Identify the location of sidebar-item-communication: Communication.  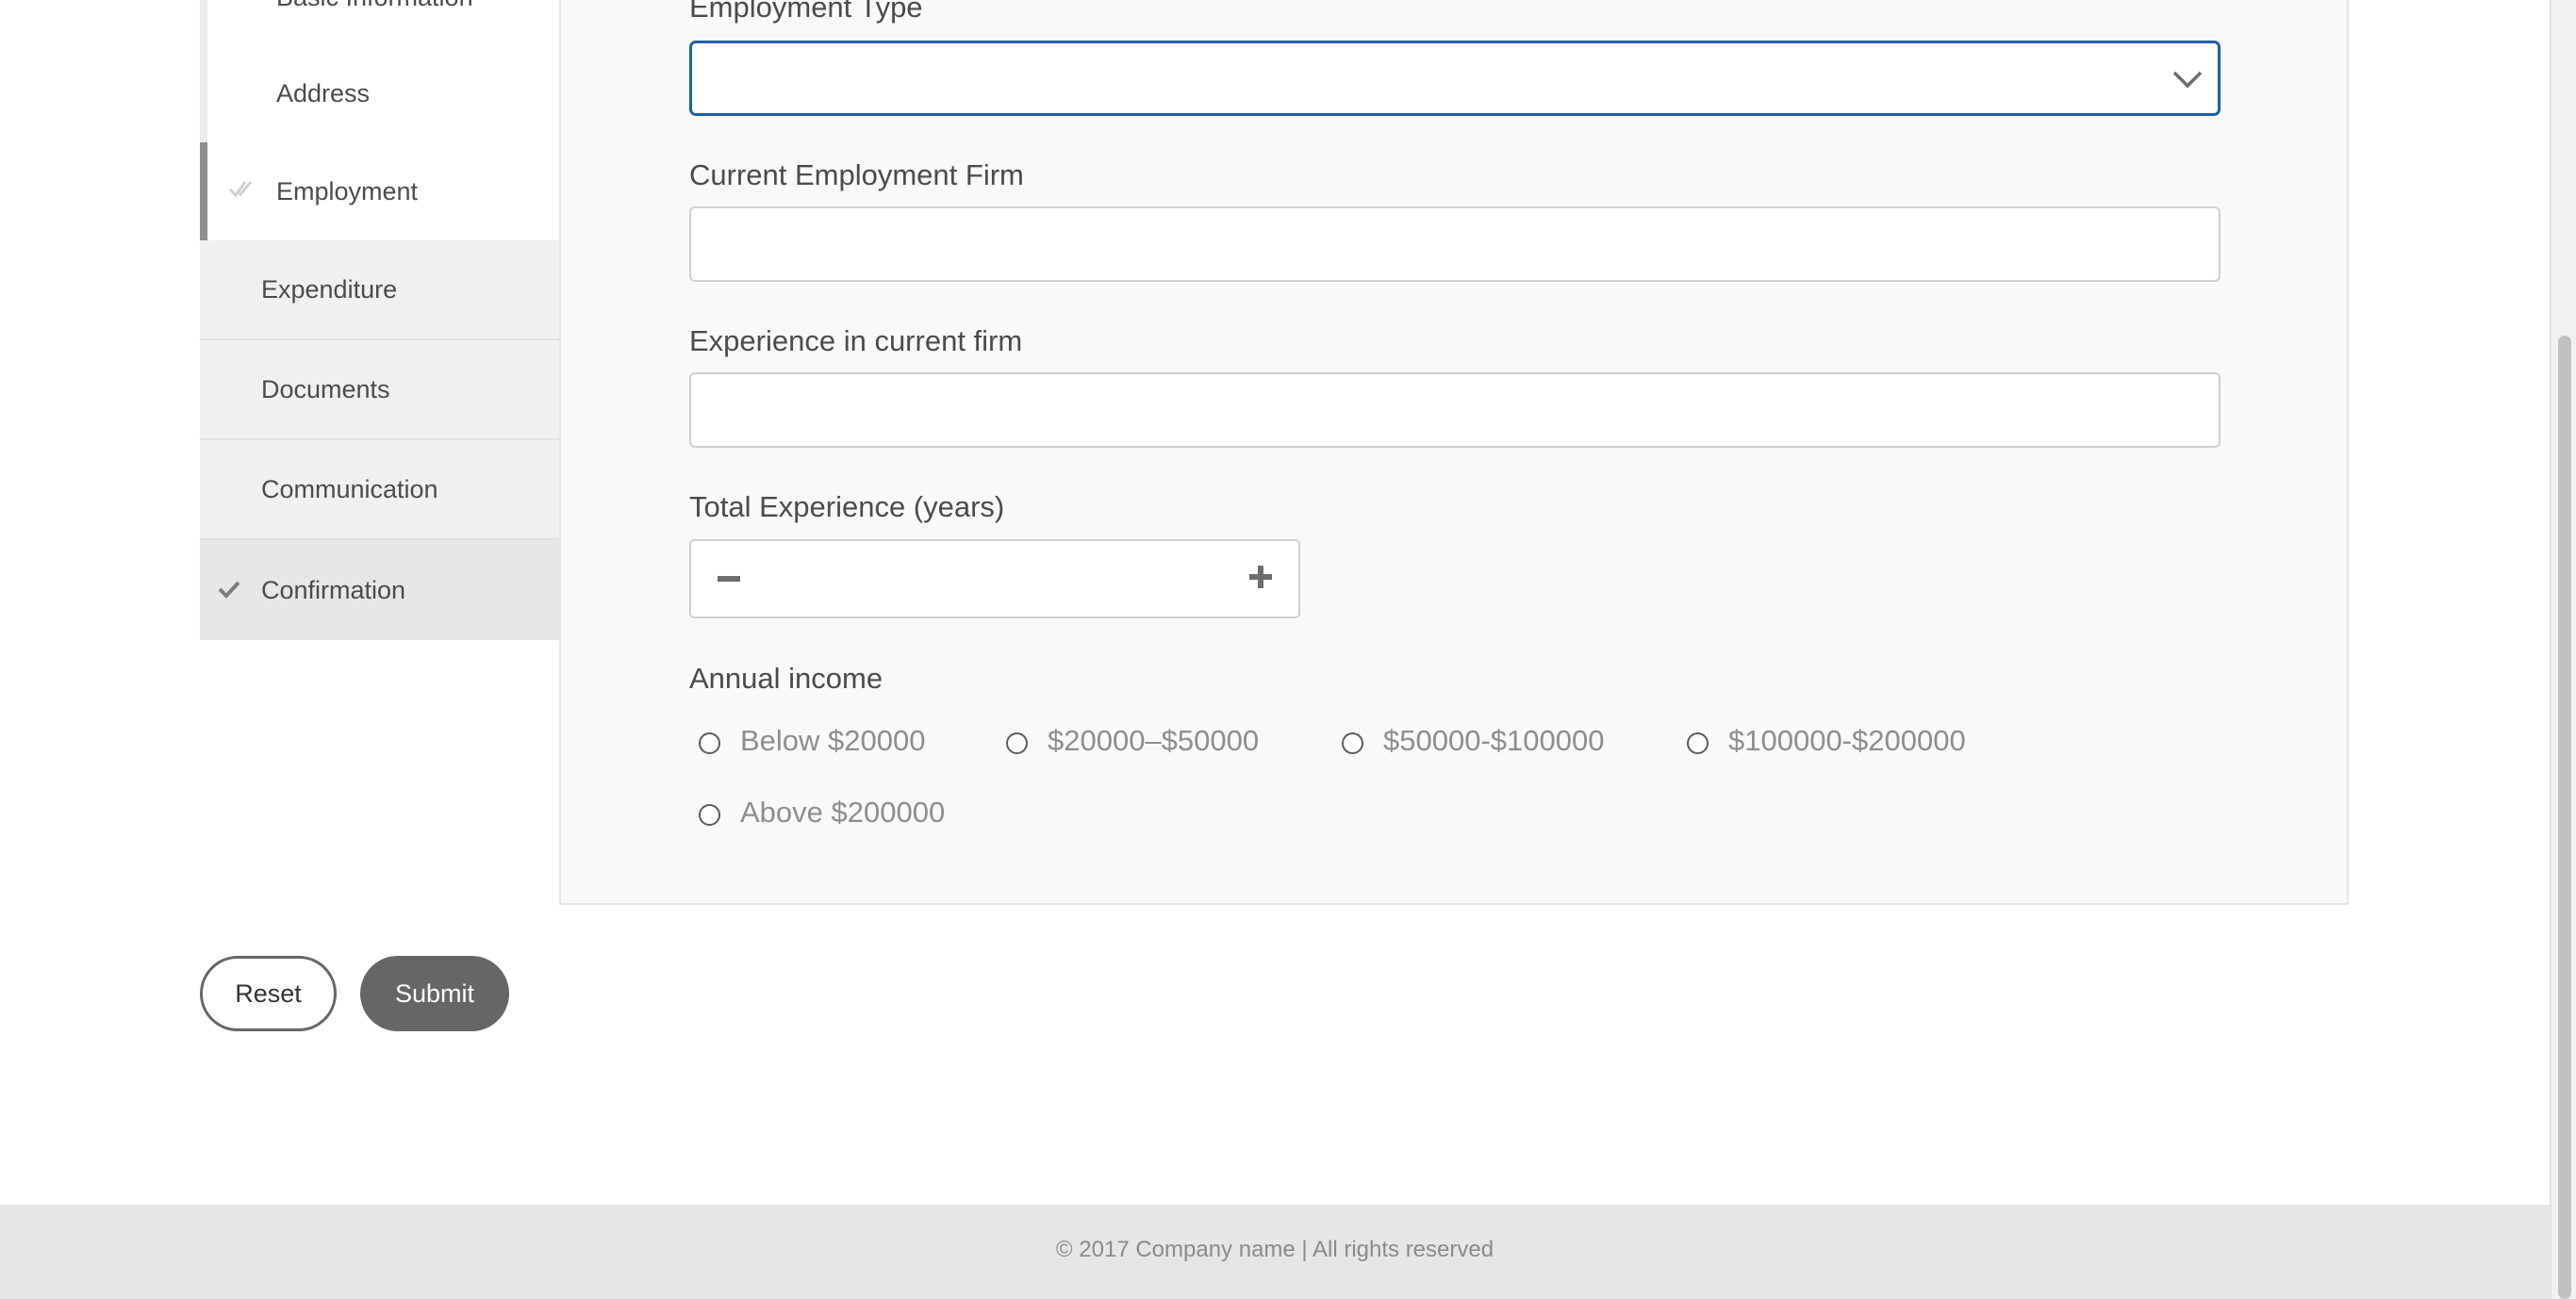
(379, 490).